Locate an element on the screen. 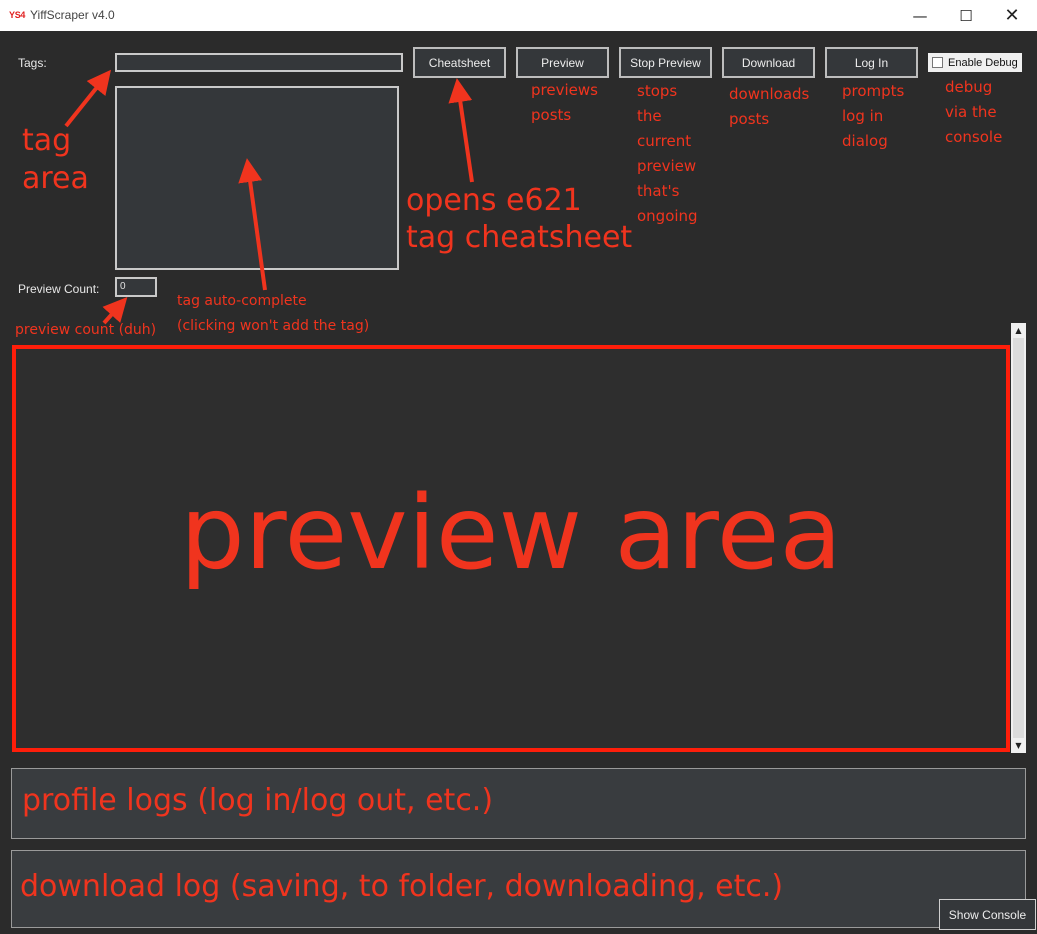  profile-log-pane: profile logs (log in/log out, etc.) is located at coordinates (518, 803).